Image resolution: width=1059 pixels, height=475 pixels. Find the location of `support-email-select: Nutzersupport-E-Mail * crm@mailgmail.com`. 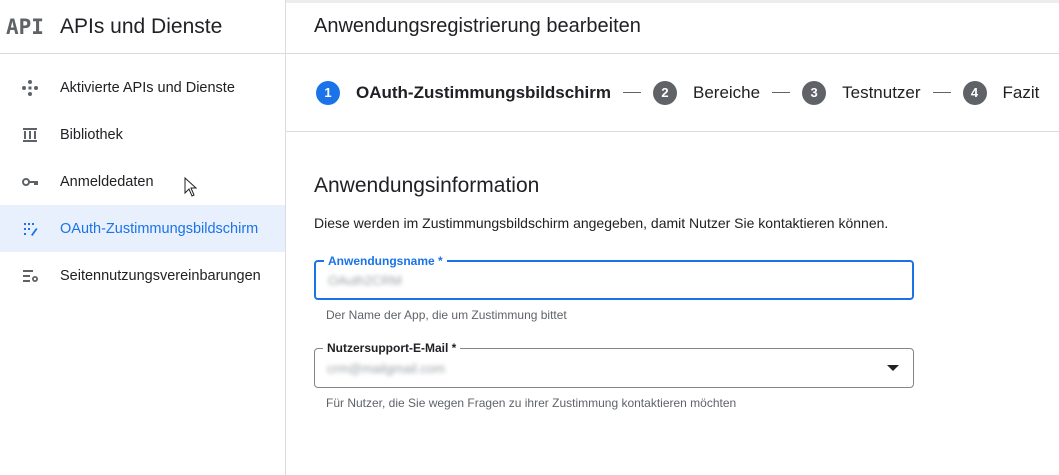

support-email-select: Nutzersupport-E-Mail * crm@mailgmail.com is located at coordinates (614, 364).